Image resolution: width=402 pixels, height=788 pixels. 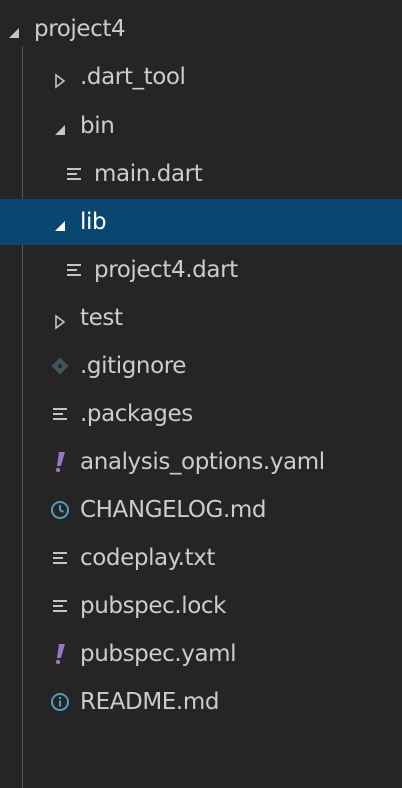 I want to click on tree-item-dart-tool: .dart_tool, so click(x=201, y=77).